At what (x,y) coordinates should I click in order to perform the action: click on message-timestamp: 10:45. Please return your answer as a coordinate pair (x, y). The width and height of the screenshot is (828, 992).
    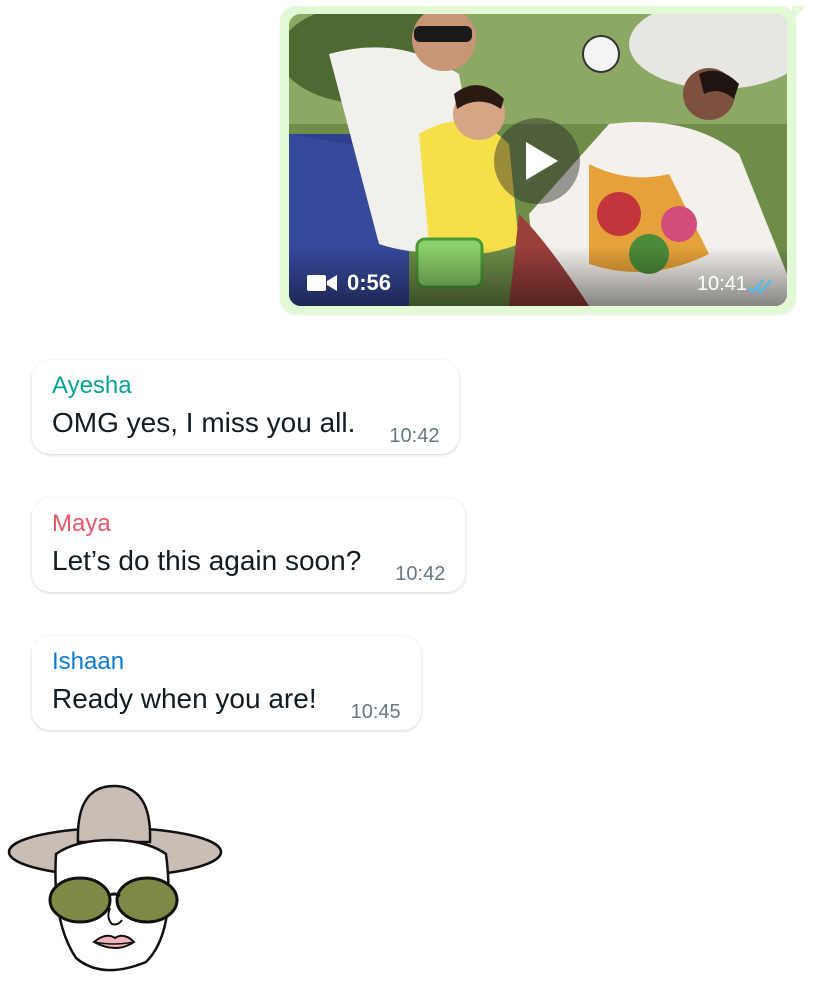
    Looking at the image, I should click on (375, 712).